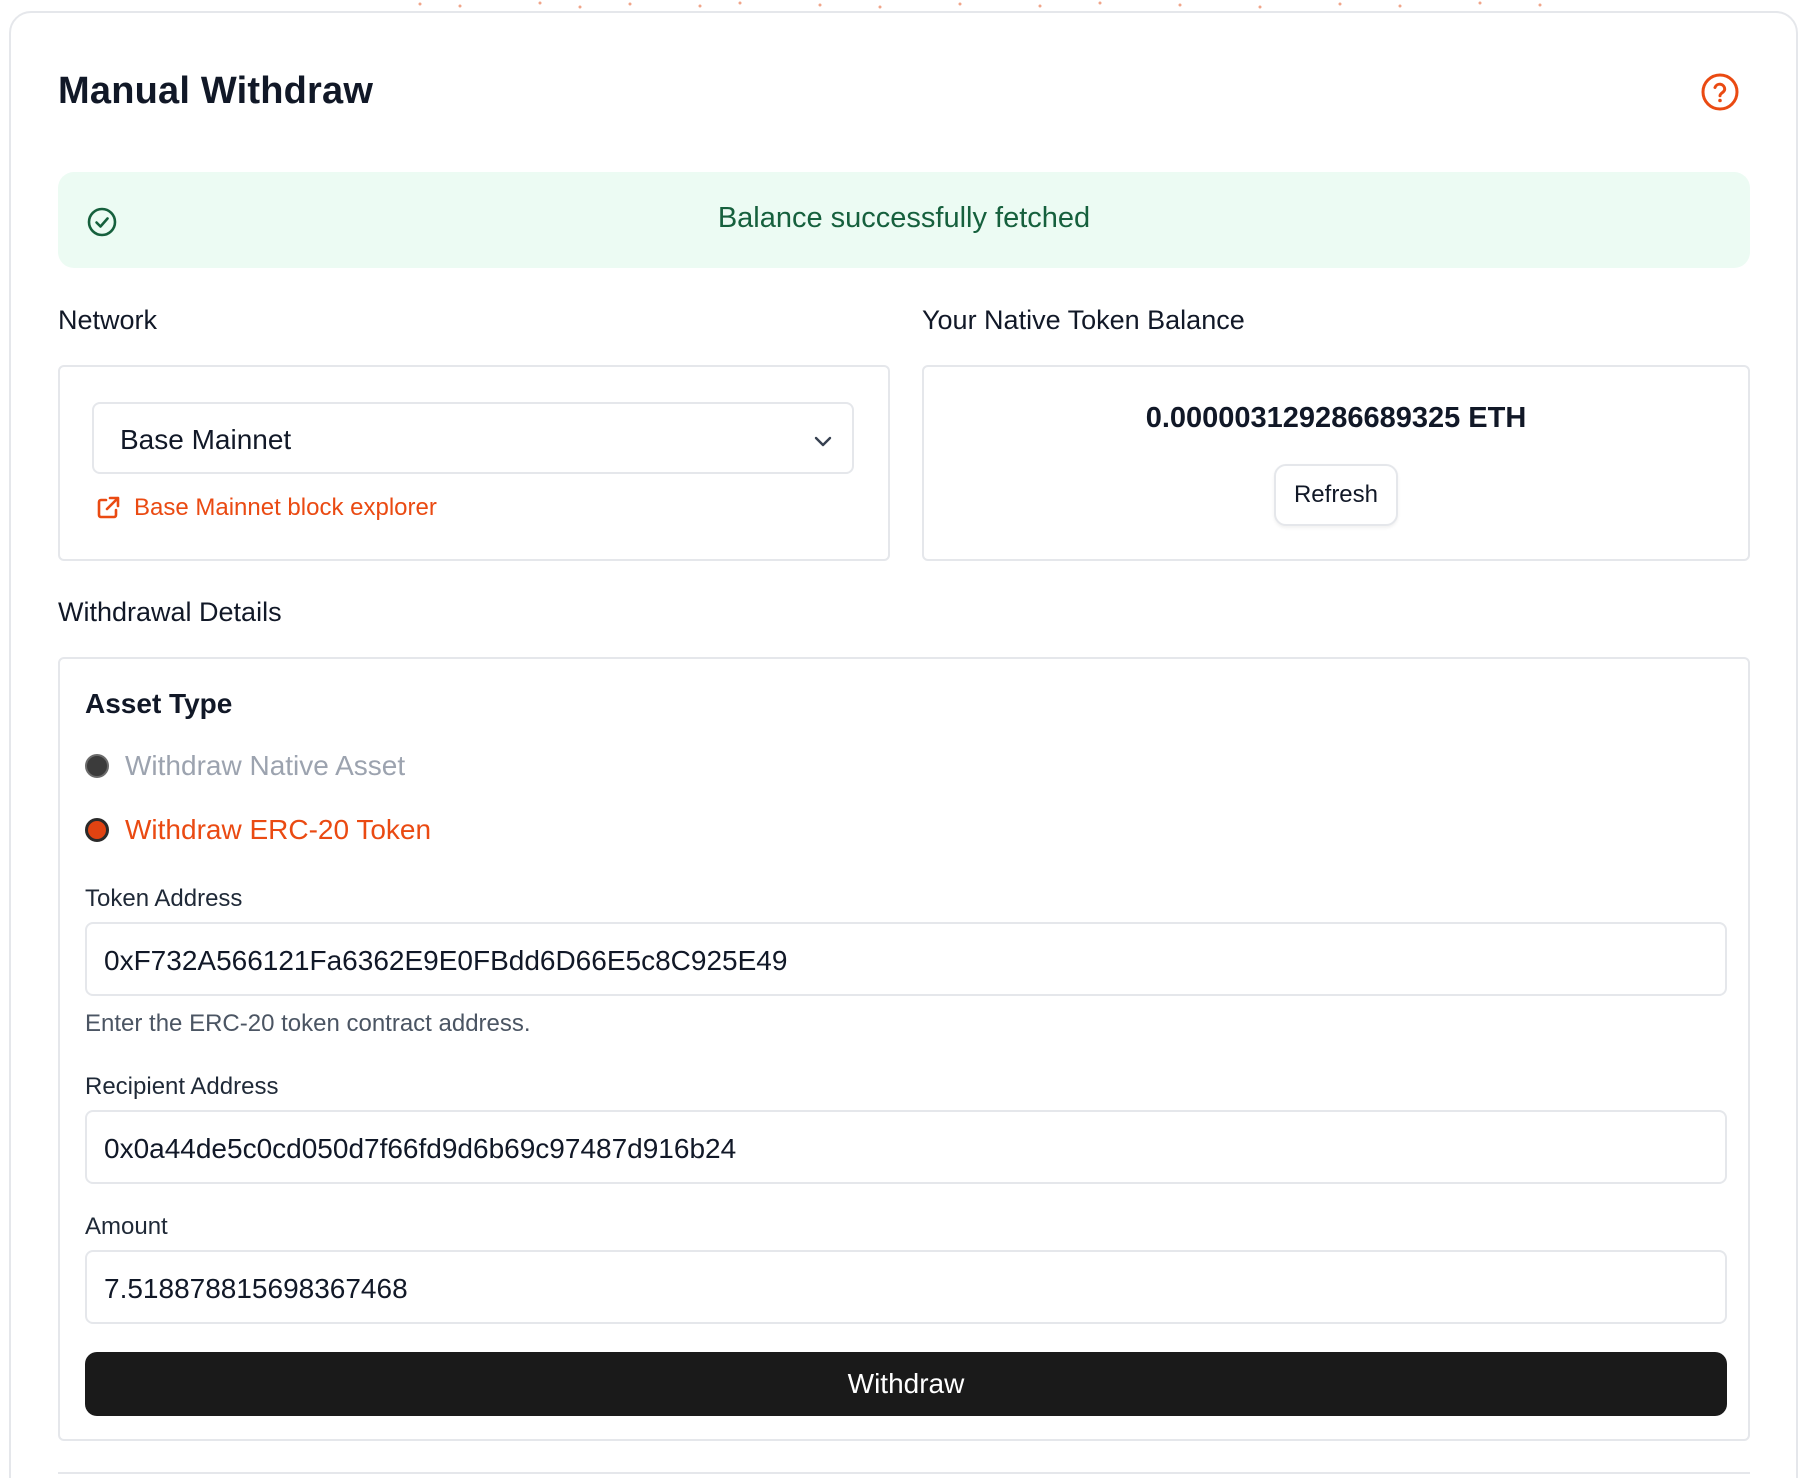 The image size is (1810, 1478). What do you see at coordinates (108, 320) in the screenshot?
I see `network-label: Network` at bounding box center [108, 320].